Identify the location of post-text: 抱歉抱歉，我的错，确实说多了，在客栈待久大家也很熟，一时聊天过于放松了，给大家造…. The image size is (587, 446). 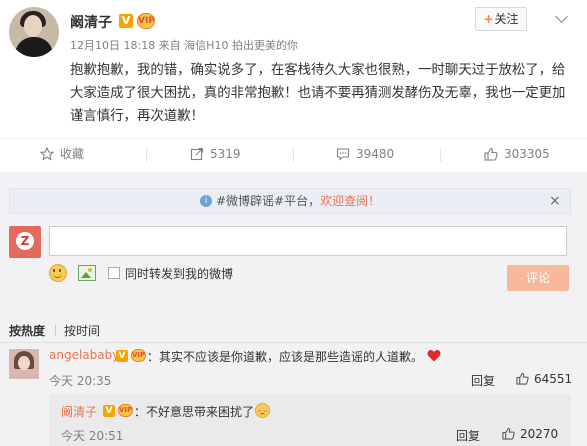
(318, 93).